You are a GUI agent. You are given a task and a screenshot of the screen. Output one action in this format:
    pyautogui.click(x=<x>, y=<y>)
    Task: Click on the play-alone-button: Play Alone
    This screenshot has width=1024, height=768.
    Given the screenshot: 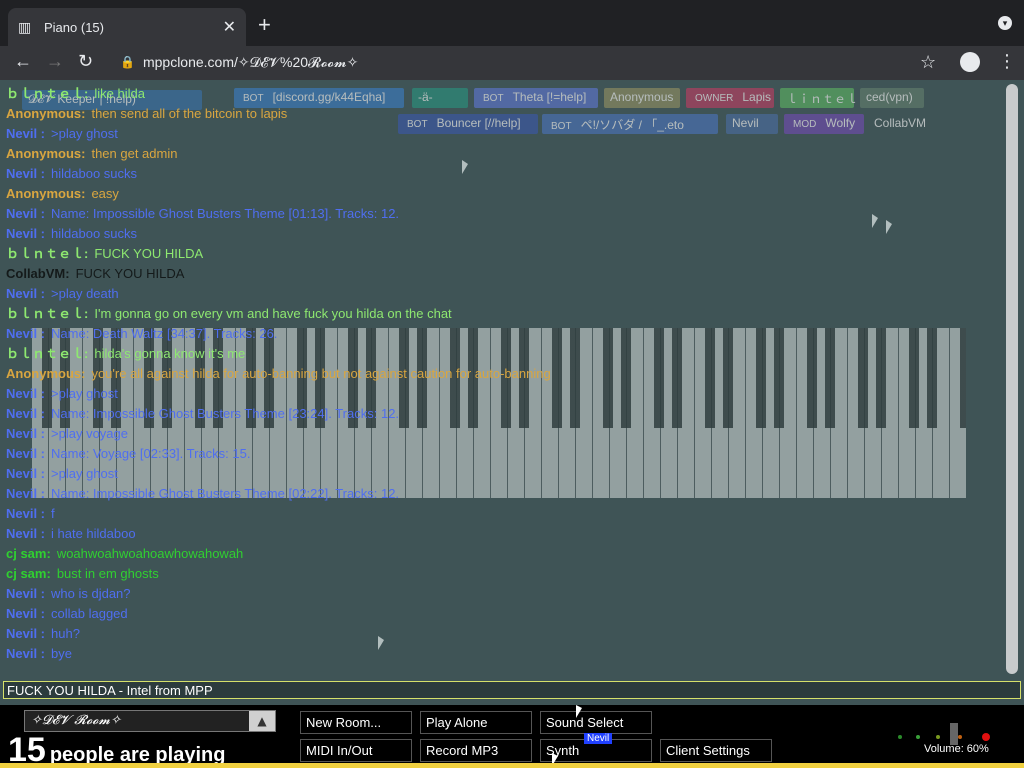 What is the action you would take?
    pyautogui.click(x=476, y=722)
    